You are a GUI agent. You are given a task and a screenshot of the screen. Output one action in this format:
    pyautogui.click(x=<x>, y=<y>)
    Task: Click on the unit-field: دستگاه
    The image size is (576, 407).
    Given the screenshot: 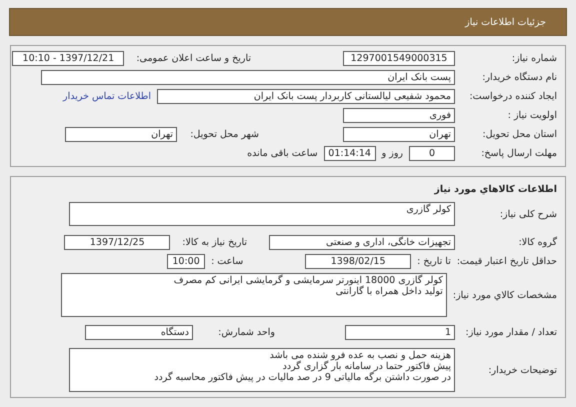 What is the action you would take?
    pyautogui.click(x=139, y=332)
    